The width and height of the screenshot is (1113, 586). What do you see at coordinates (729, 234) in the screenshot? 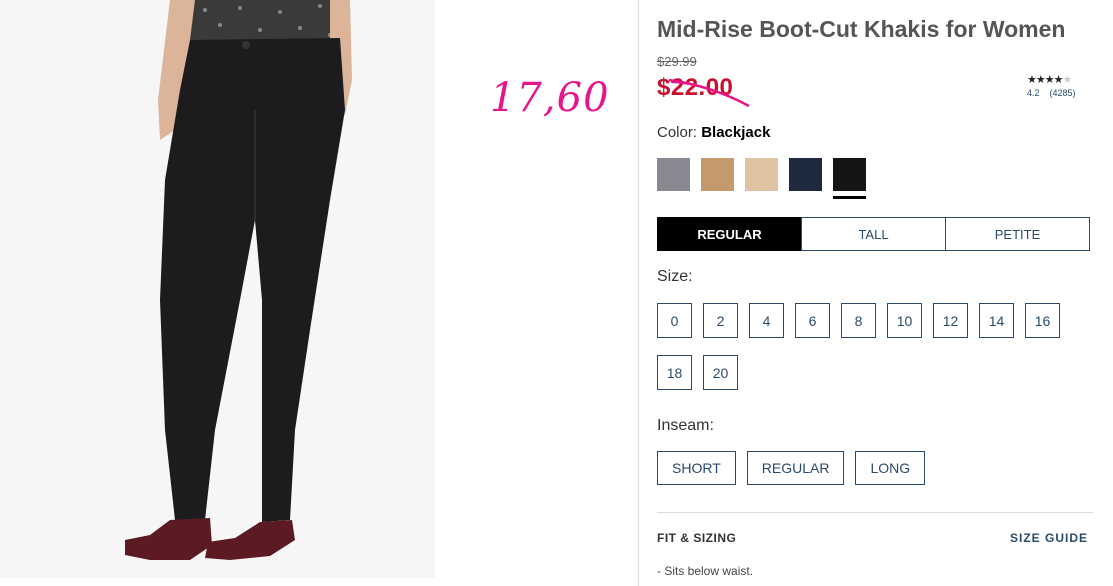
I see `tab-regular: REGULAR` at bounding box center [729, 234].